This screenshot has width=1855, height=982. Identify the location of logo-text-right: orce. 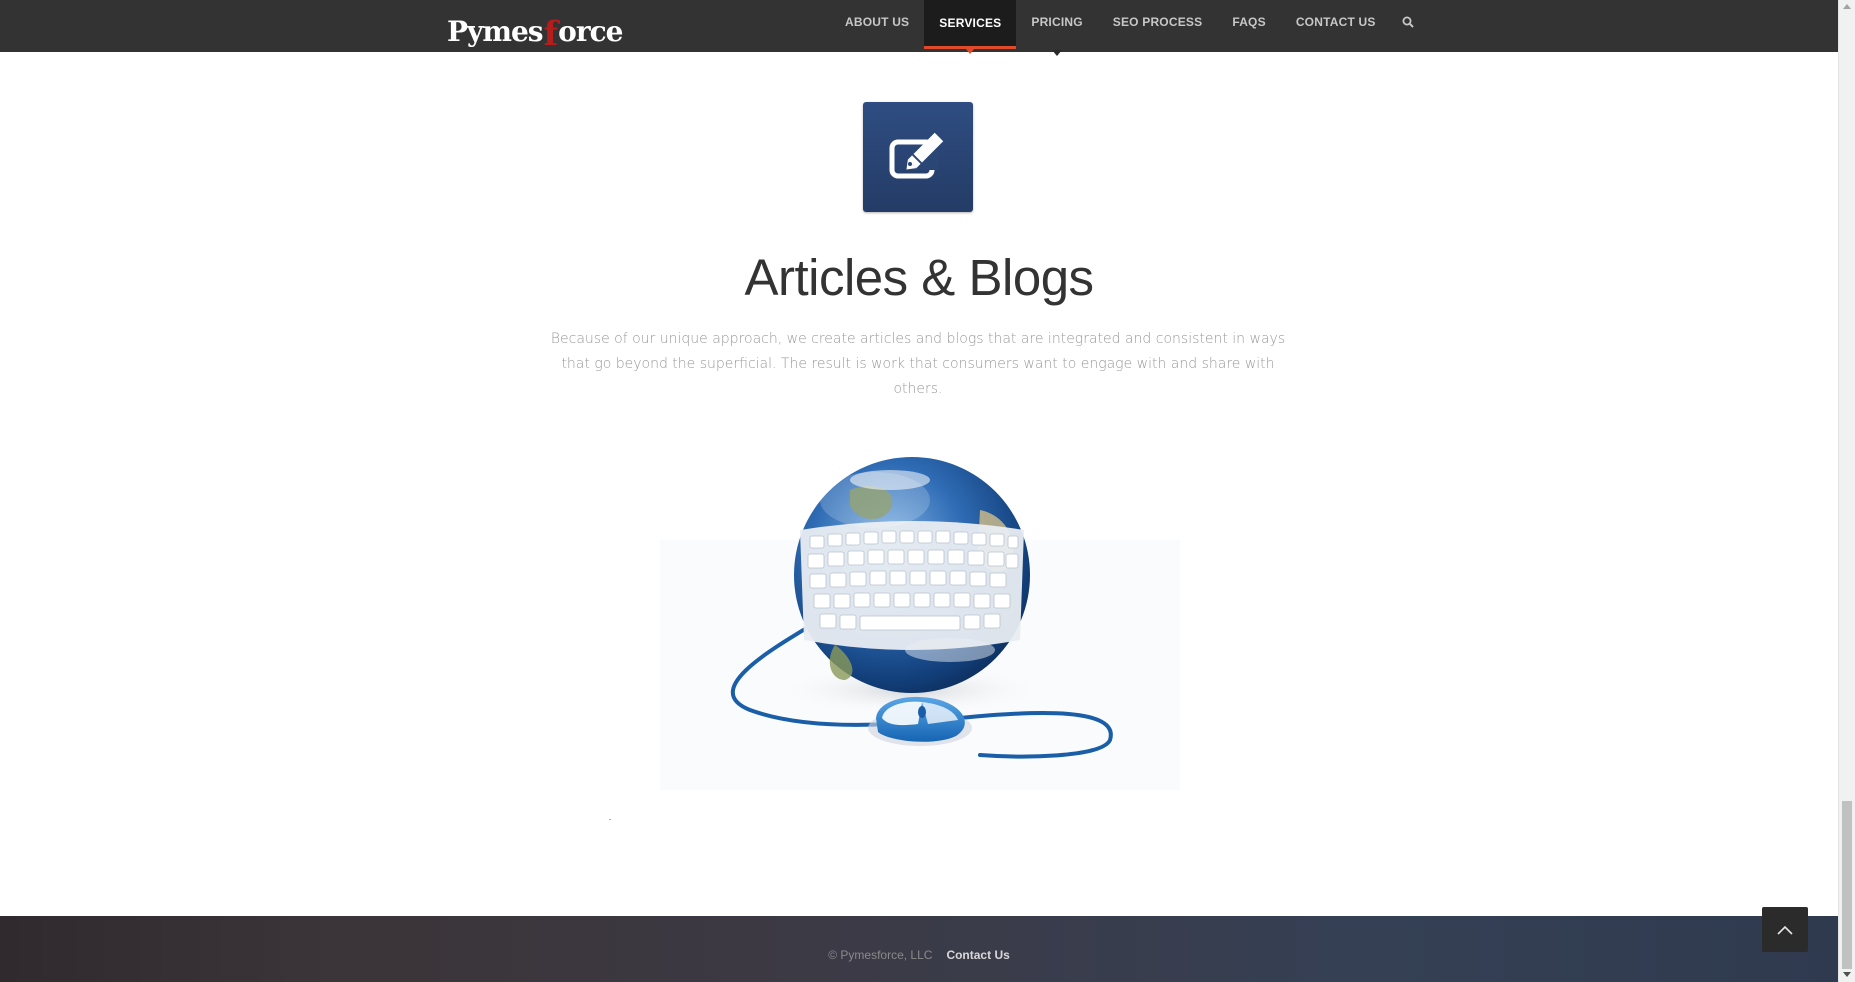
(590, 31).